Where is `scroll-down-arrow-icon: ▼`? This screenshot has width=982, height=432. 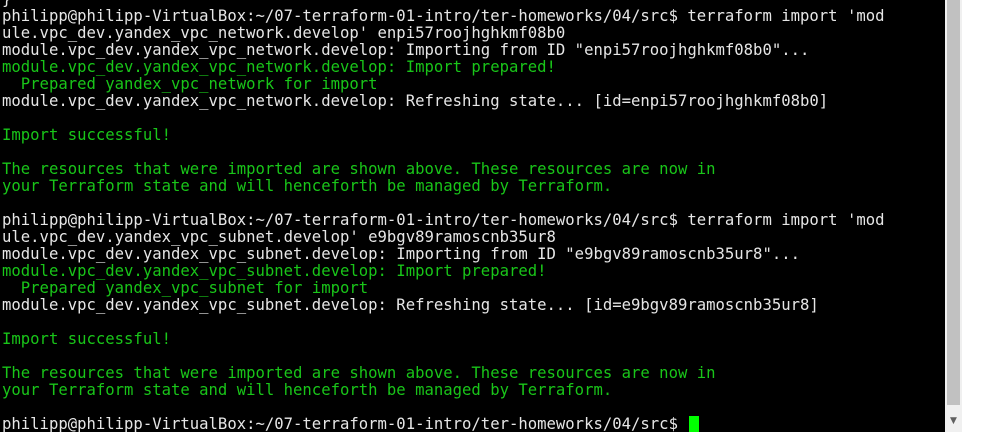 scroll-down-arrow-icon: ▼ is located at coordinates (953, 421).